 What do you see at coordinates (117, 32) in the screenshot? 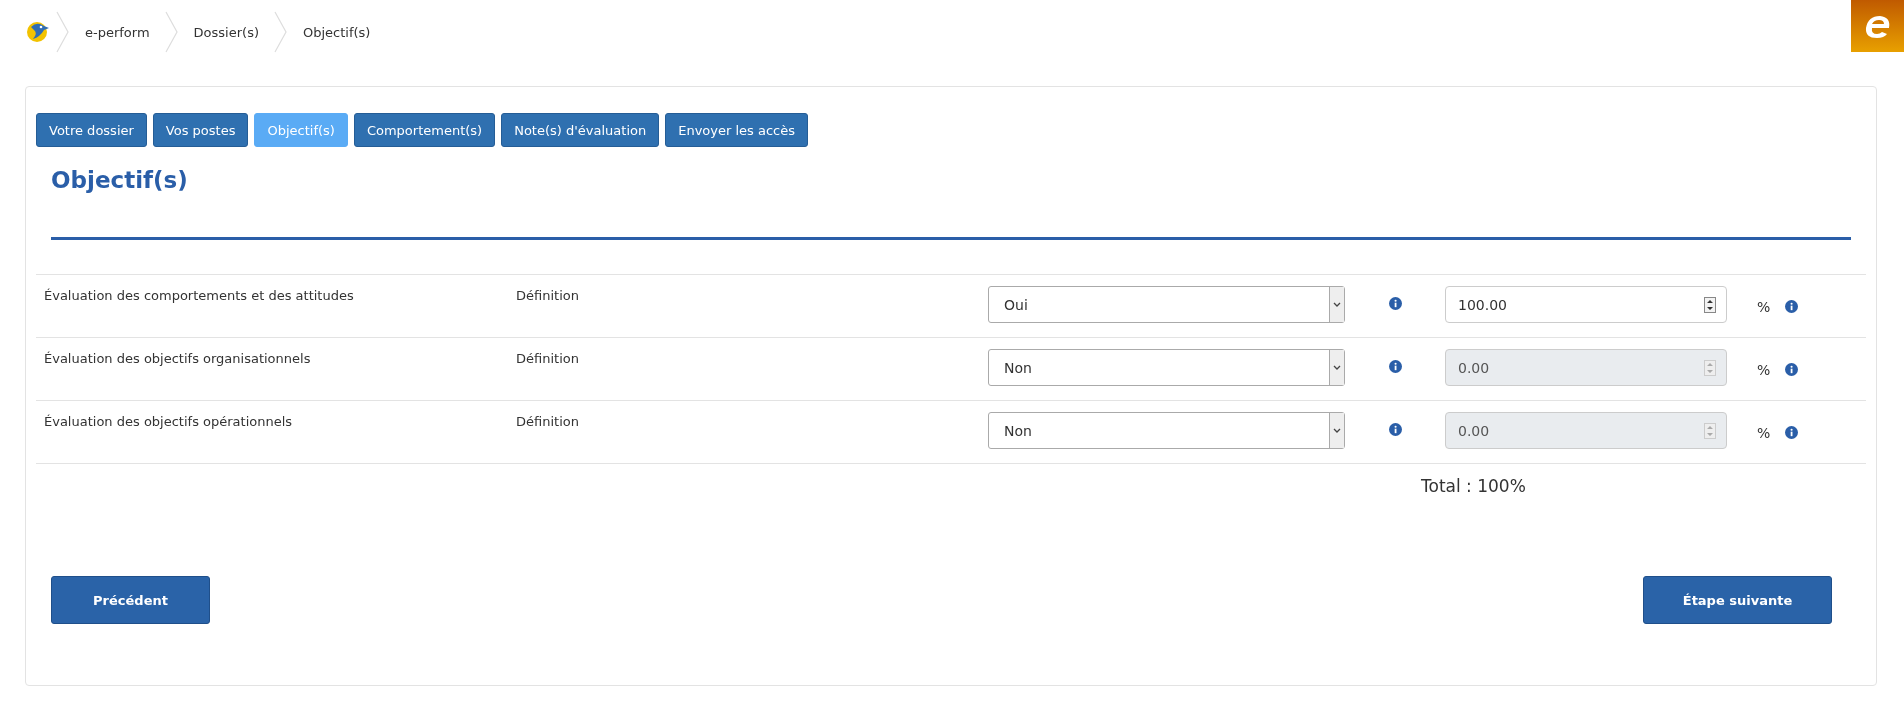
I see `breadcrumb-link: e-perform` at bounding box center [117, 32].